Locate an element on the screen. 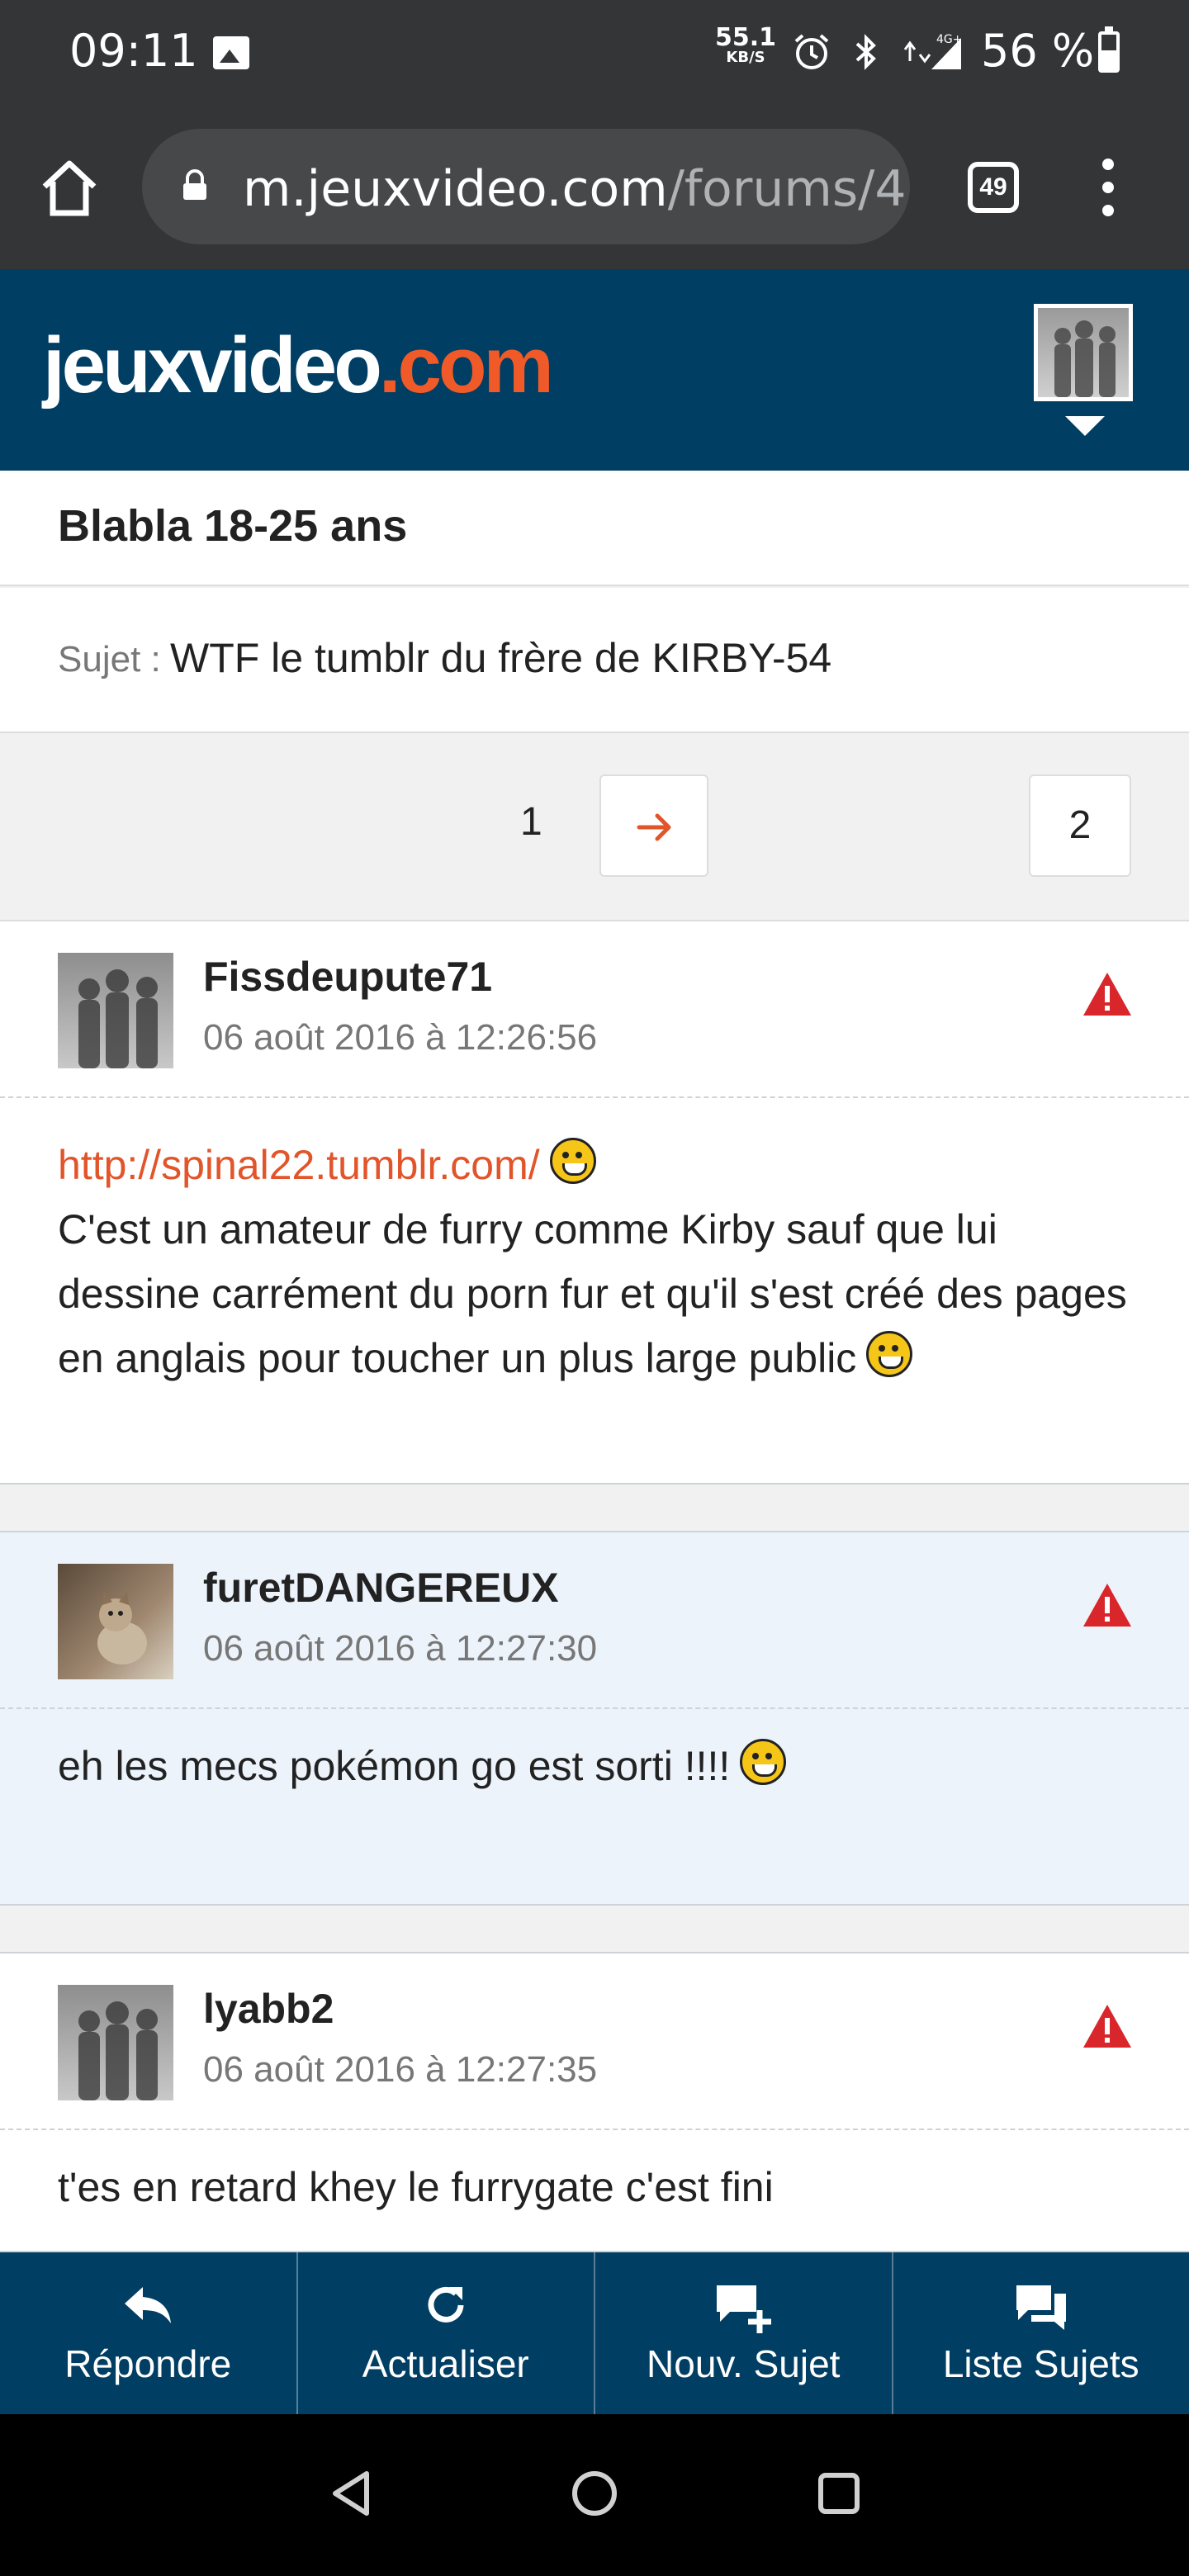  post-date: 06 août 2016 à 12:26:56 is located at coordinates (400, 1037).